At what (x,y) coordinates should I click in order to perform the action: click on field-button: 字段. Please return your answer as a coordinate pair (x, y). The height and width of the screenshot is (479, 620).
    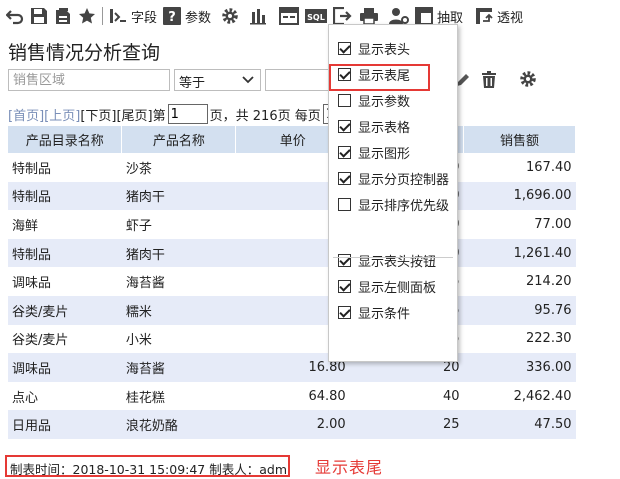
    Looking at the image, I should click on (133, 16).